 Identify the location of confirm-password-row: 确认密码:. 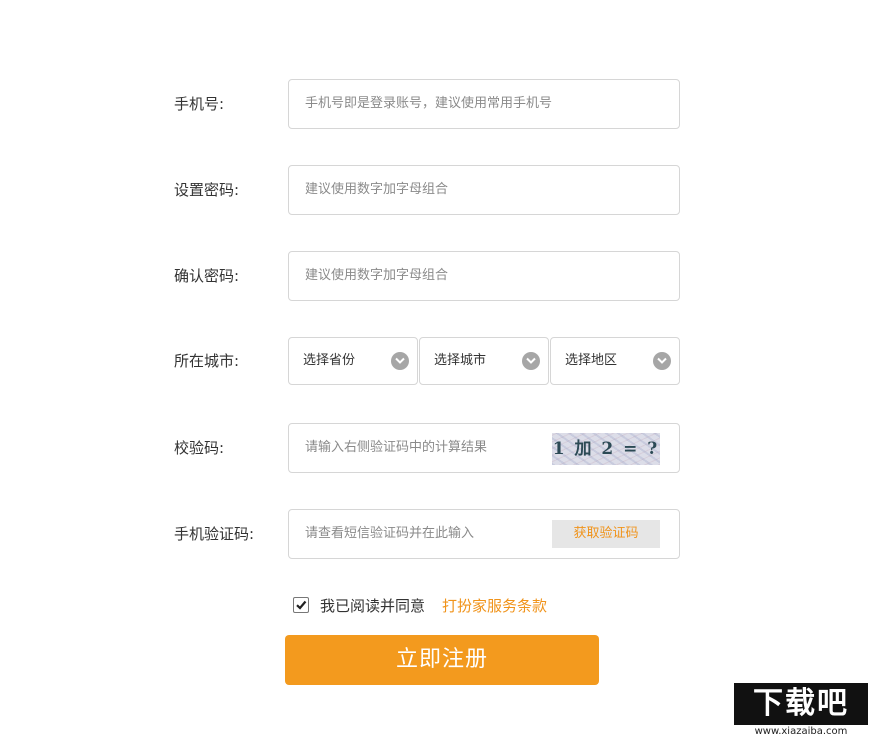
(435, 276).